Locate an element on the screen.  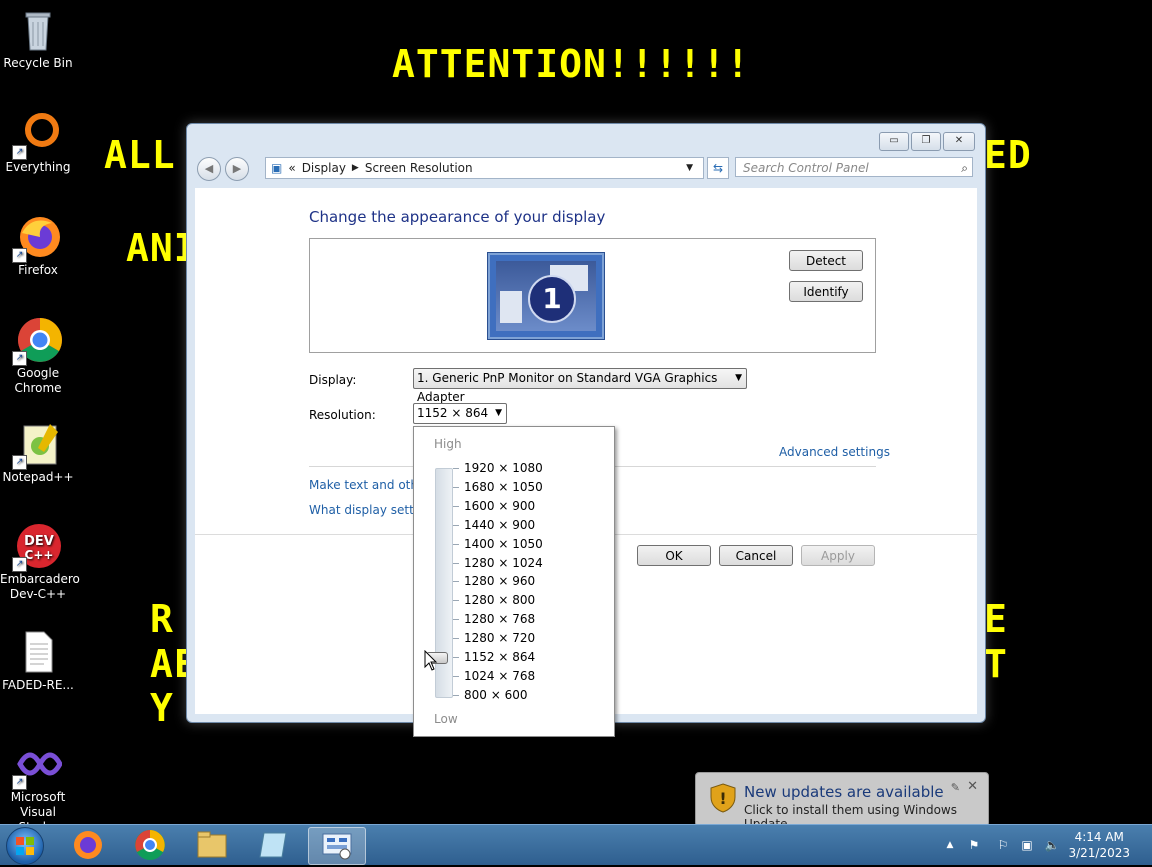
caption-buttons: ▭ ❐ ✕ is located at coordinates (927, 141).